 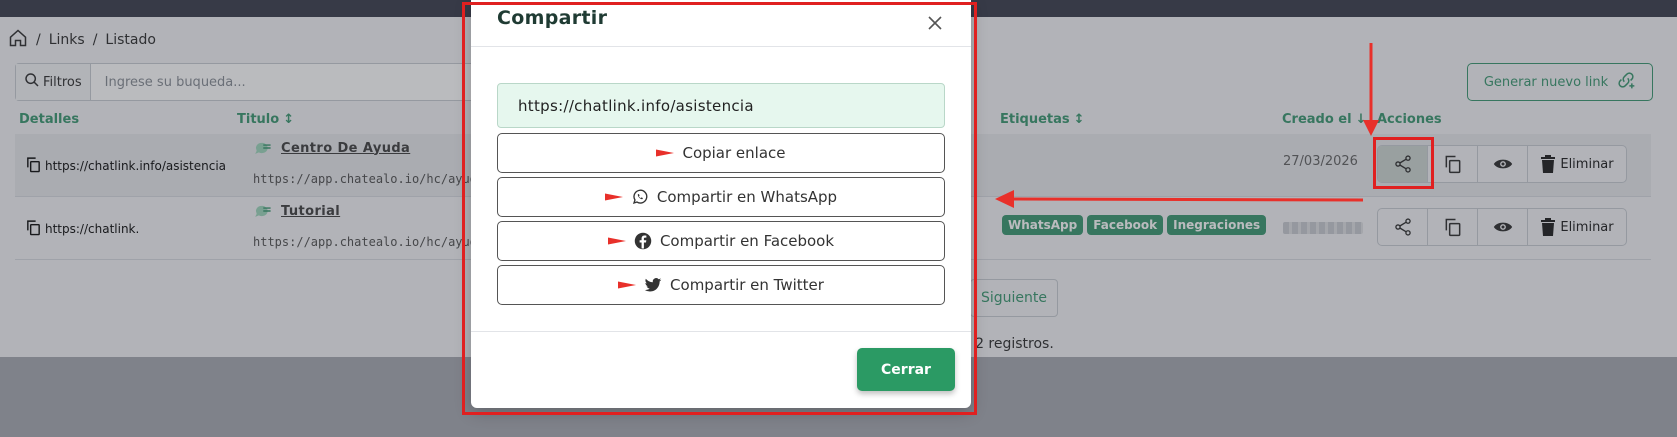 I want to click on annotation-arrowhead-left, so click(x=1004, y=199).